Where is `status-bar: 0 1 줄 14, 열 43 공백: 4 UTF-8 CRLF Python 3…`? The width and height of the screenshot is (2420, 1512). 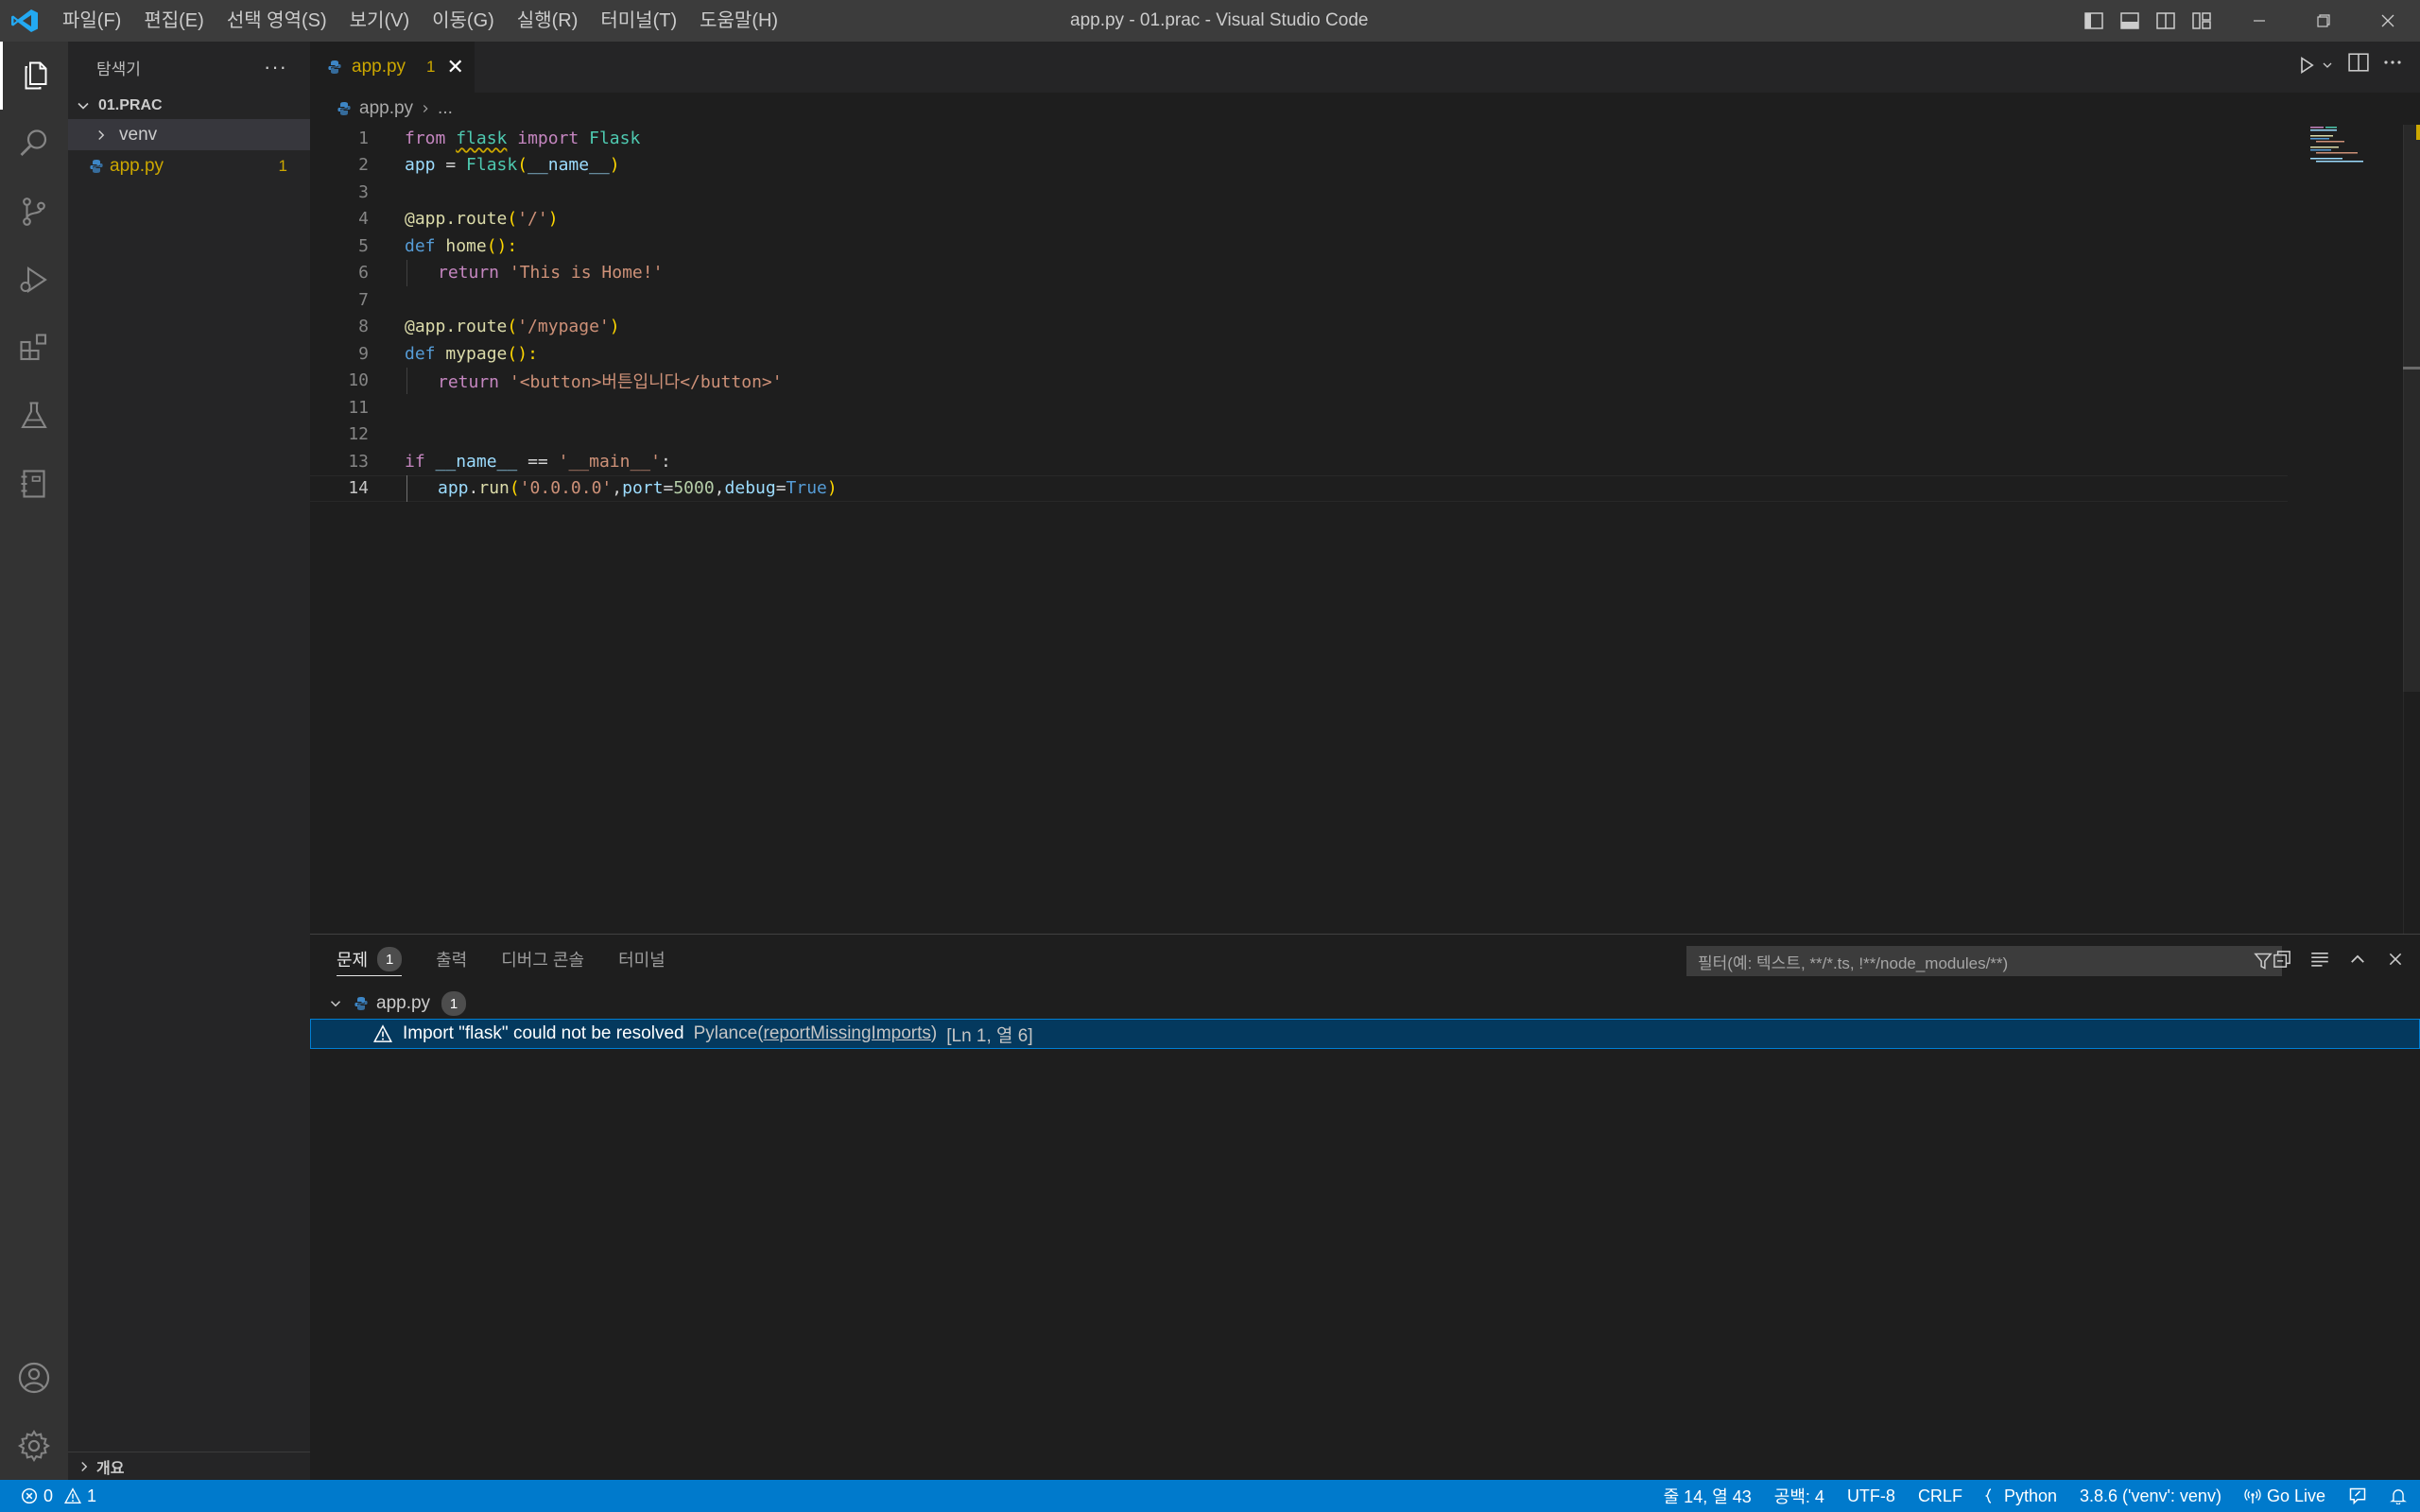 status-bar: 0 1 줄 14, 열 43 공백: 4 UTF-8 CRLF Python 3… is located at coordinates (1210, 1496).